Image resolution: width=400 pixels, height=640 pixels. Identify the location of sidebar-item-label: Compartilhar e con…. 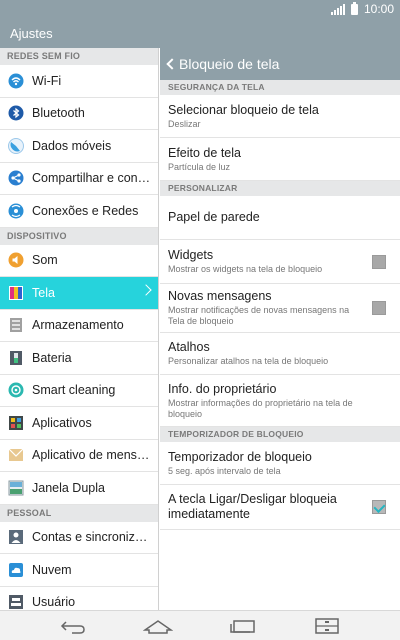
(91, 178).